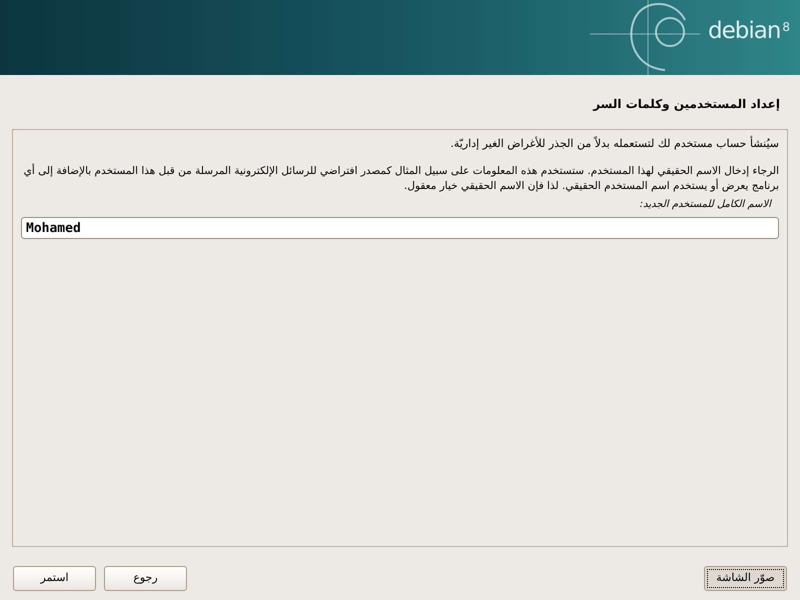  What do you see at coordinates (645, 37) in the screenshot?
I see `swirl-logo-icon` at bounding box center [645, 37].